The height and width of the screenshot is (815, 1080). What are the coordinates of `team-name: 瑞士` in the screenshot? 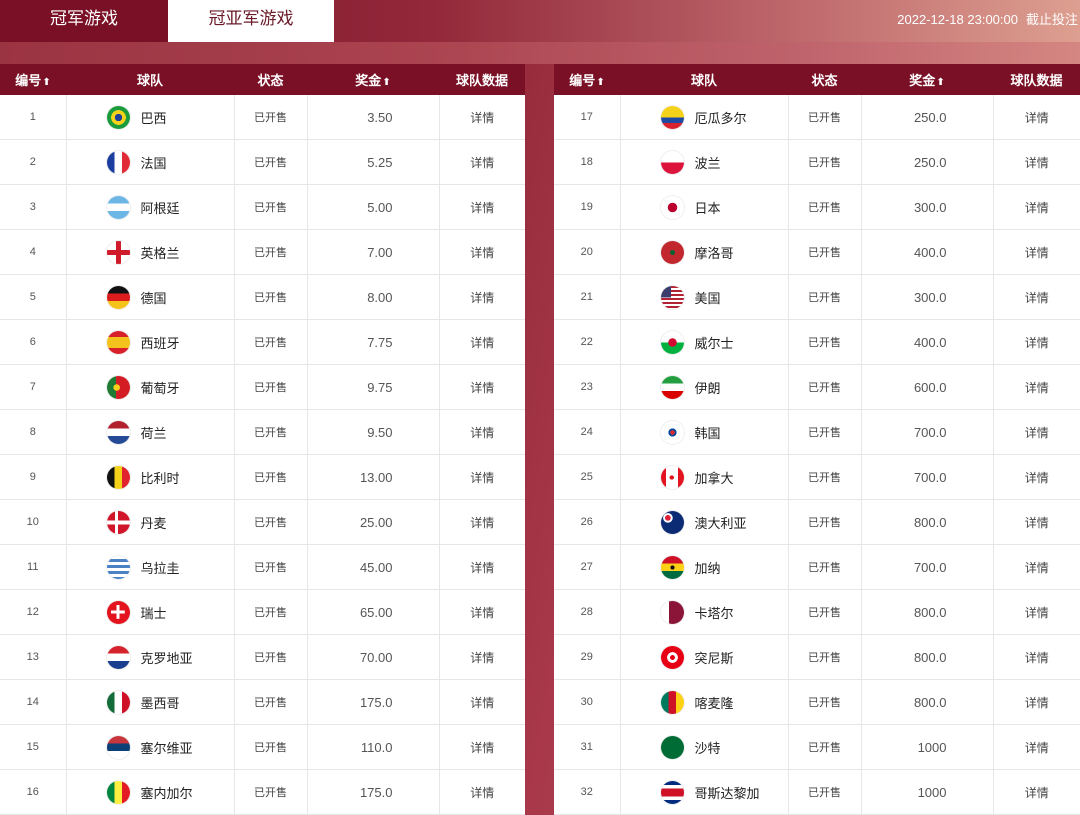 It's located at (153, 613).